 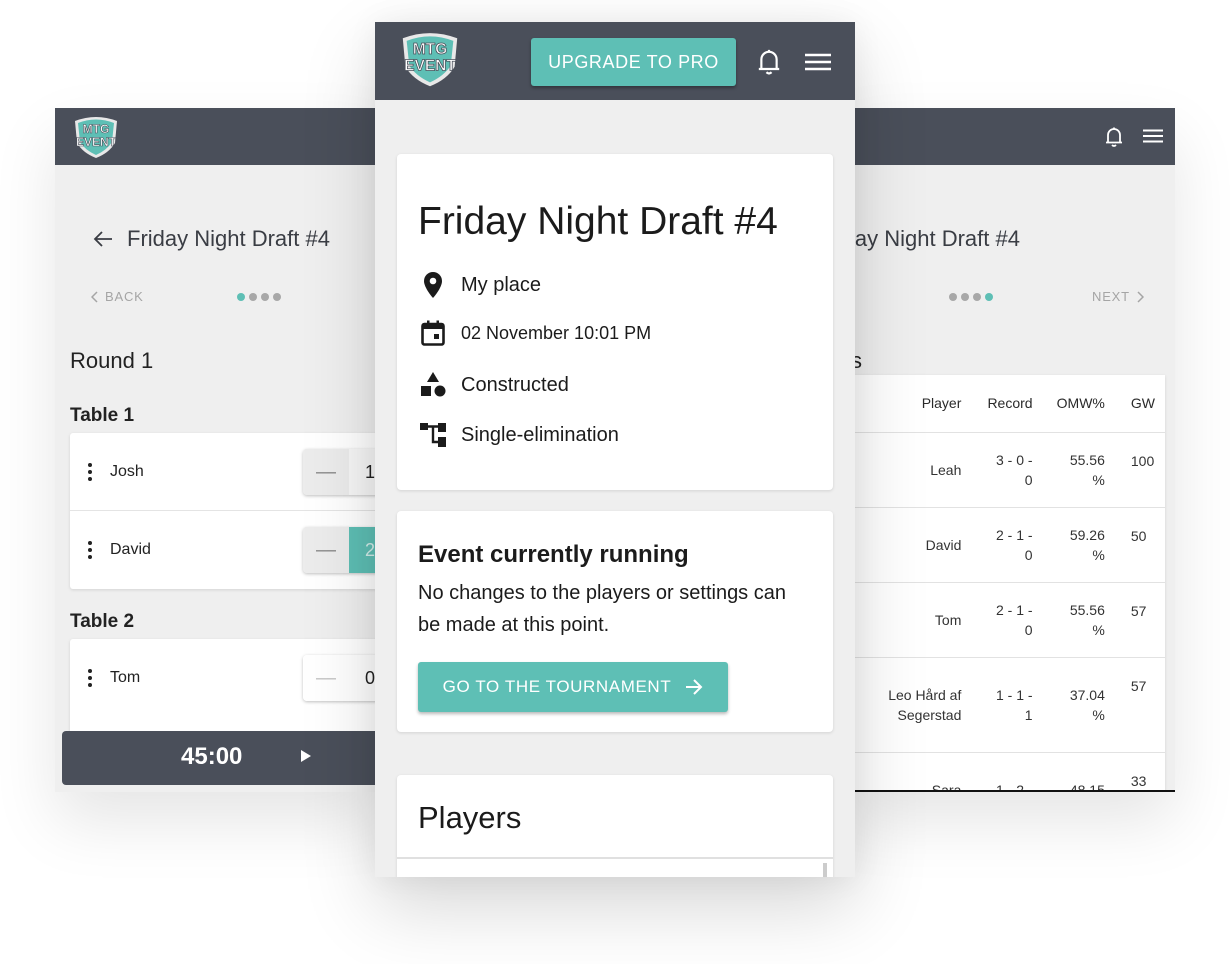 What do you see at coordinates (825, 870) in the screenshot?
I see `scrollbar` at bounding box center [825, 870].